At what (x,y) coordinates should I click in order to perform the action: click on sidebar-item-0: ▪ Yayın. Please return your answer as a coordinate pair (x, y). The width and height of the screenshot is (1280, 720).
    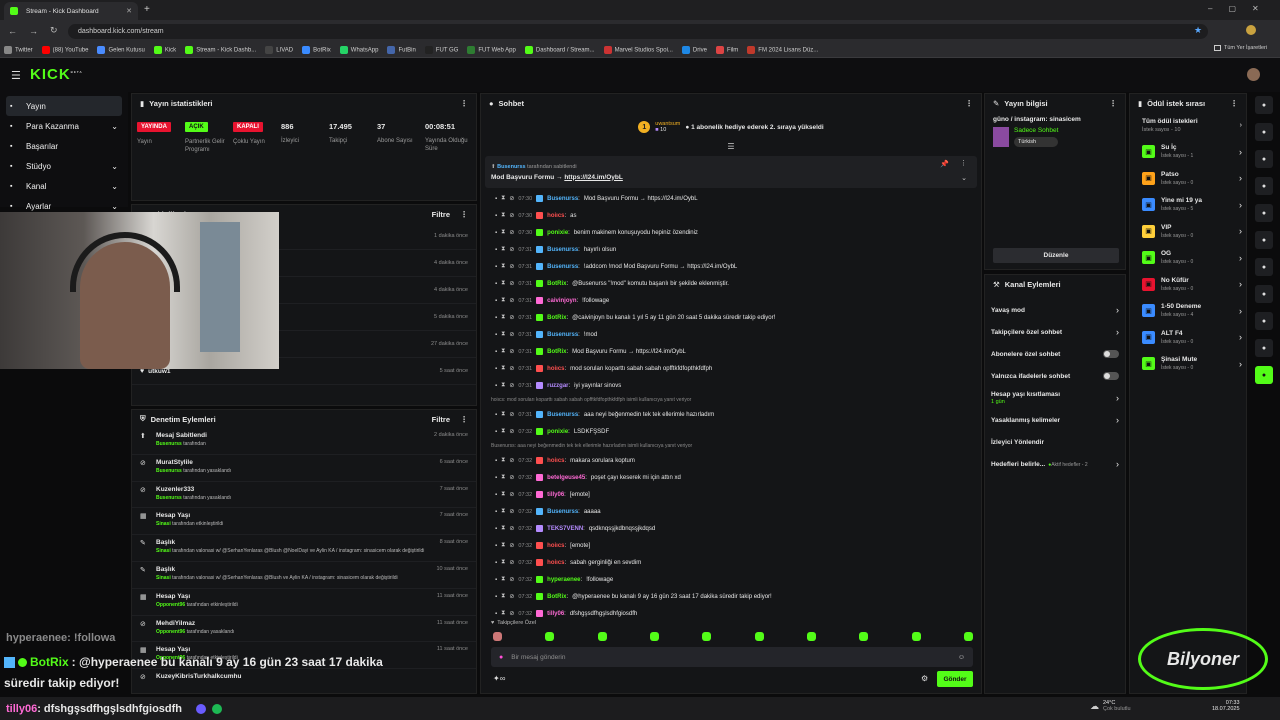
    Looking at the image, I should click on (64, 106).